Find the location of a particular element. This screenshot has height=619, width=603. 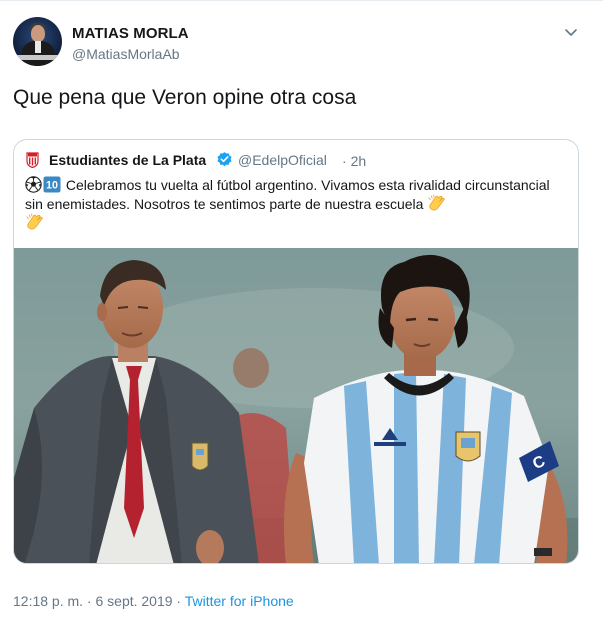

author-handle: @MatiasMorlaAb is located at coordinates (126, 54).